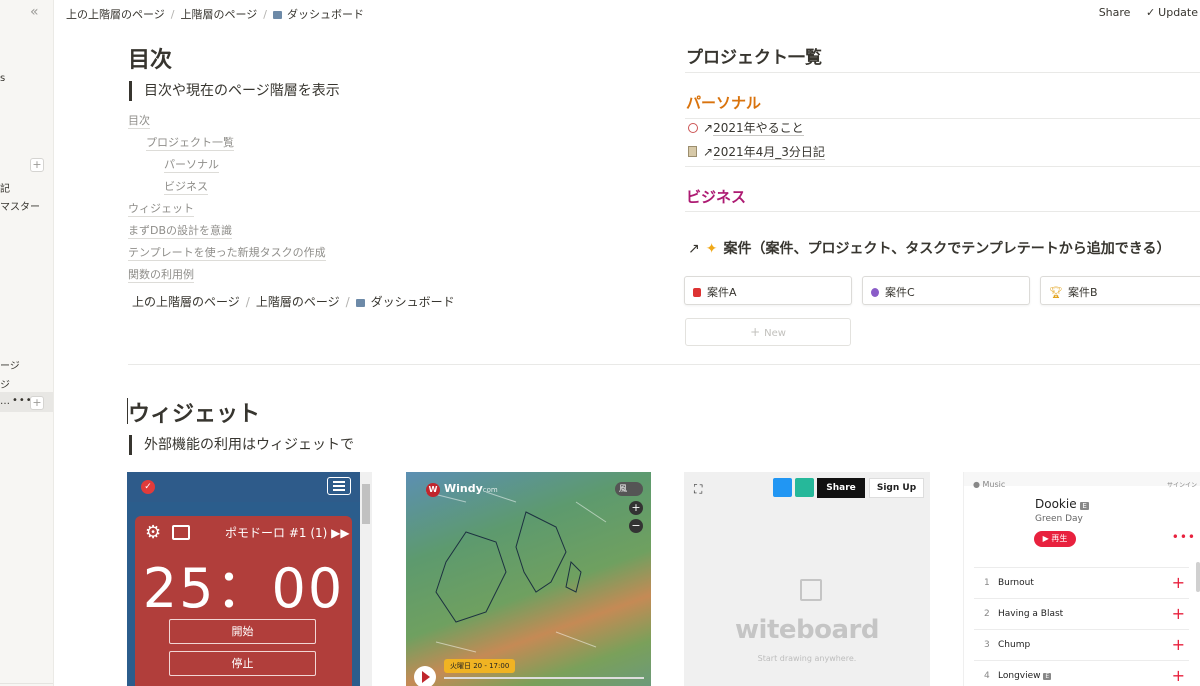  Describe the element at coordinates (5, 187) in the screenshot. I see `sidebar-item: 記` at that location.